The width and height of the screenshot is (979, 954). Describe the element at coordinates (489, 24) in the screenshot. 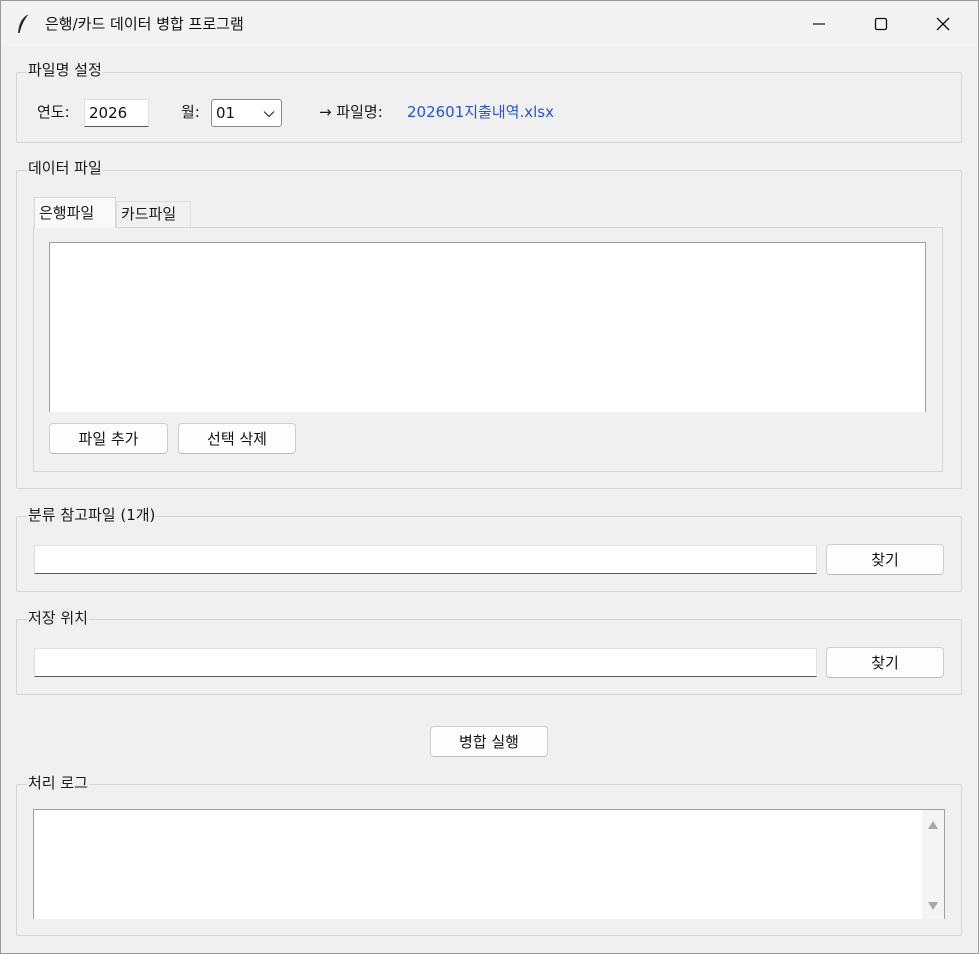

I see `title-bar: 은행/카드 데이터 병합 프로그램` at that location.